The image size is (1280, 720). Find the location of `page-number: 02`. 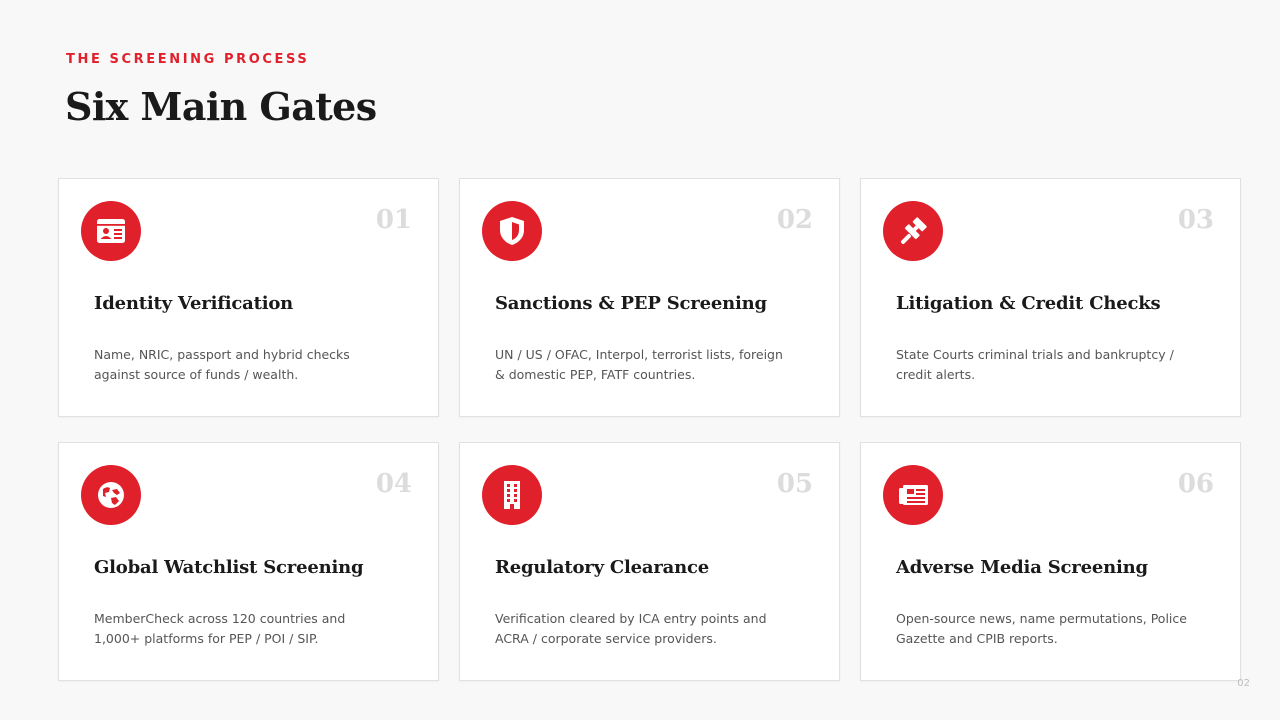

page-number: 02 is located at coordinates (1243, 683).